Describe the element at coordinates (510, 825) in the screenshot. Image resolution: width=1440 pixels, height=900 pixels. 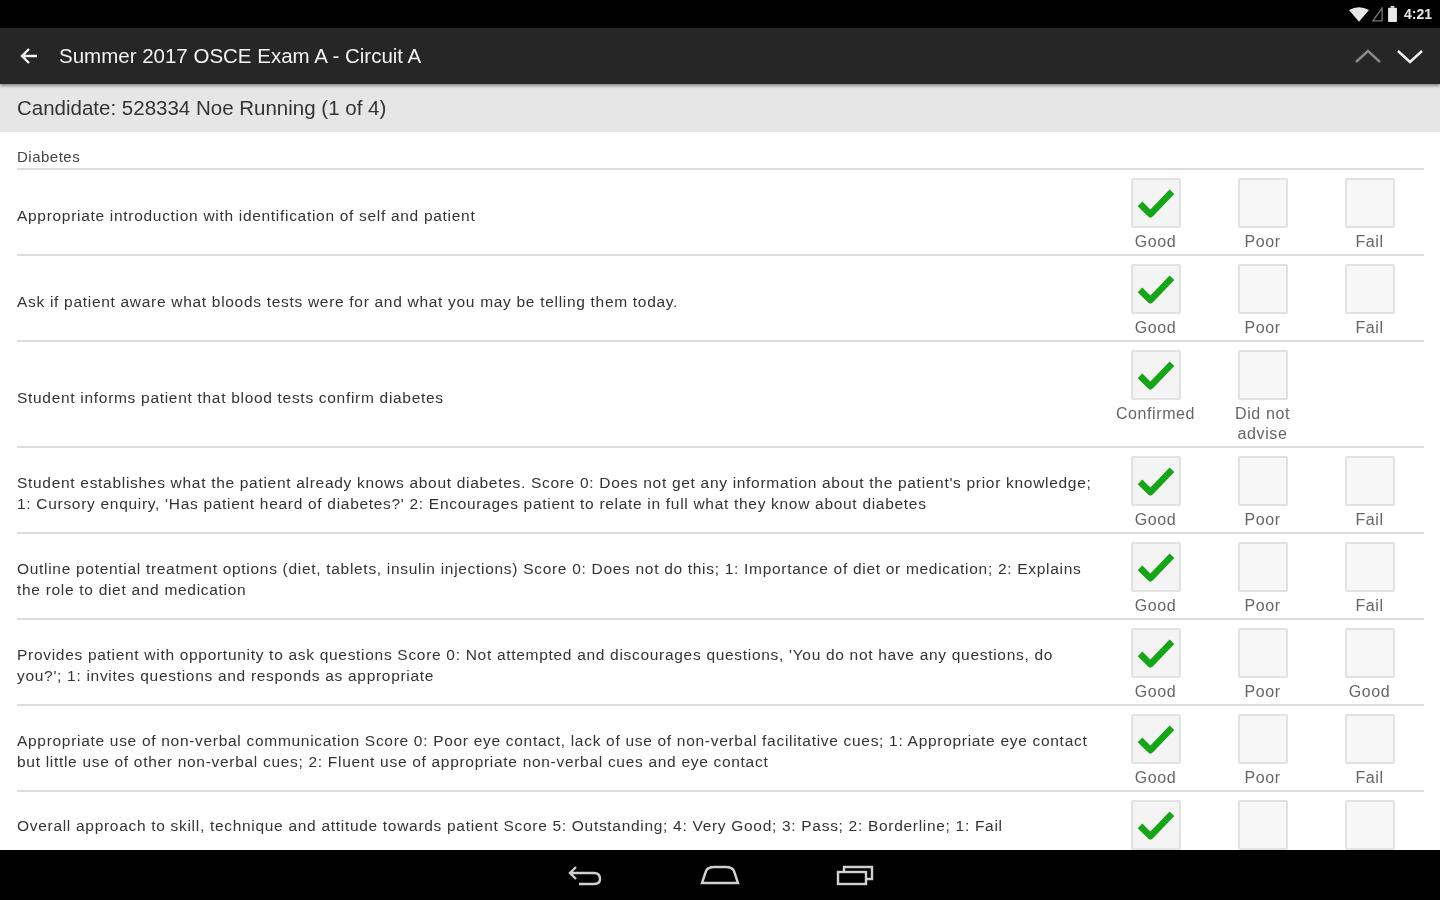
I see `criterion-text: Overall approach to skill, technique and attitude towards patient Score 5: Outstanding; 4: Very Good; 3: Pass; 2: Borderline; 1: Fail` at that location.